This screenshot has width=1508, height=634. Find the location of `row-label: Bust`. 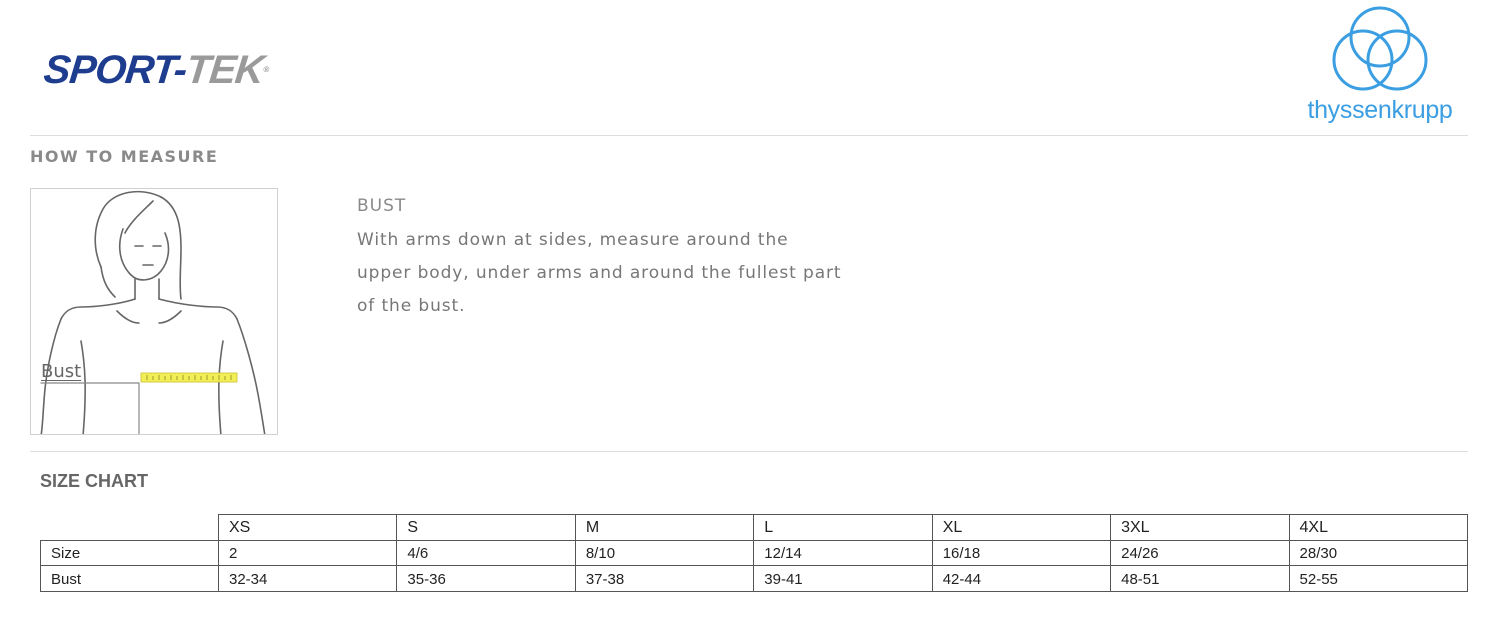

row-label: Bust is located at coordinates (129, 578).